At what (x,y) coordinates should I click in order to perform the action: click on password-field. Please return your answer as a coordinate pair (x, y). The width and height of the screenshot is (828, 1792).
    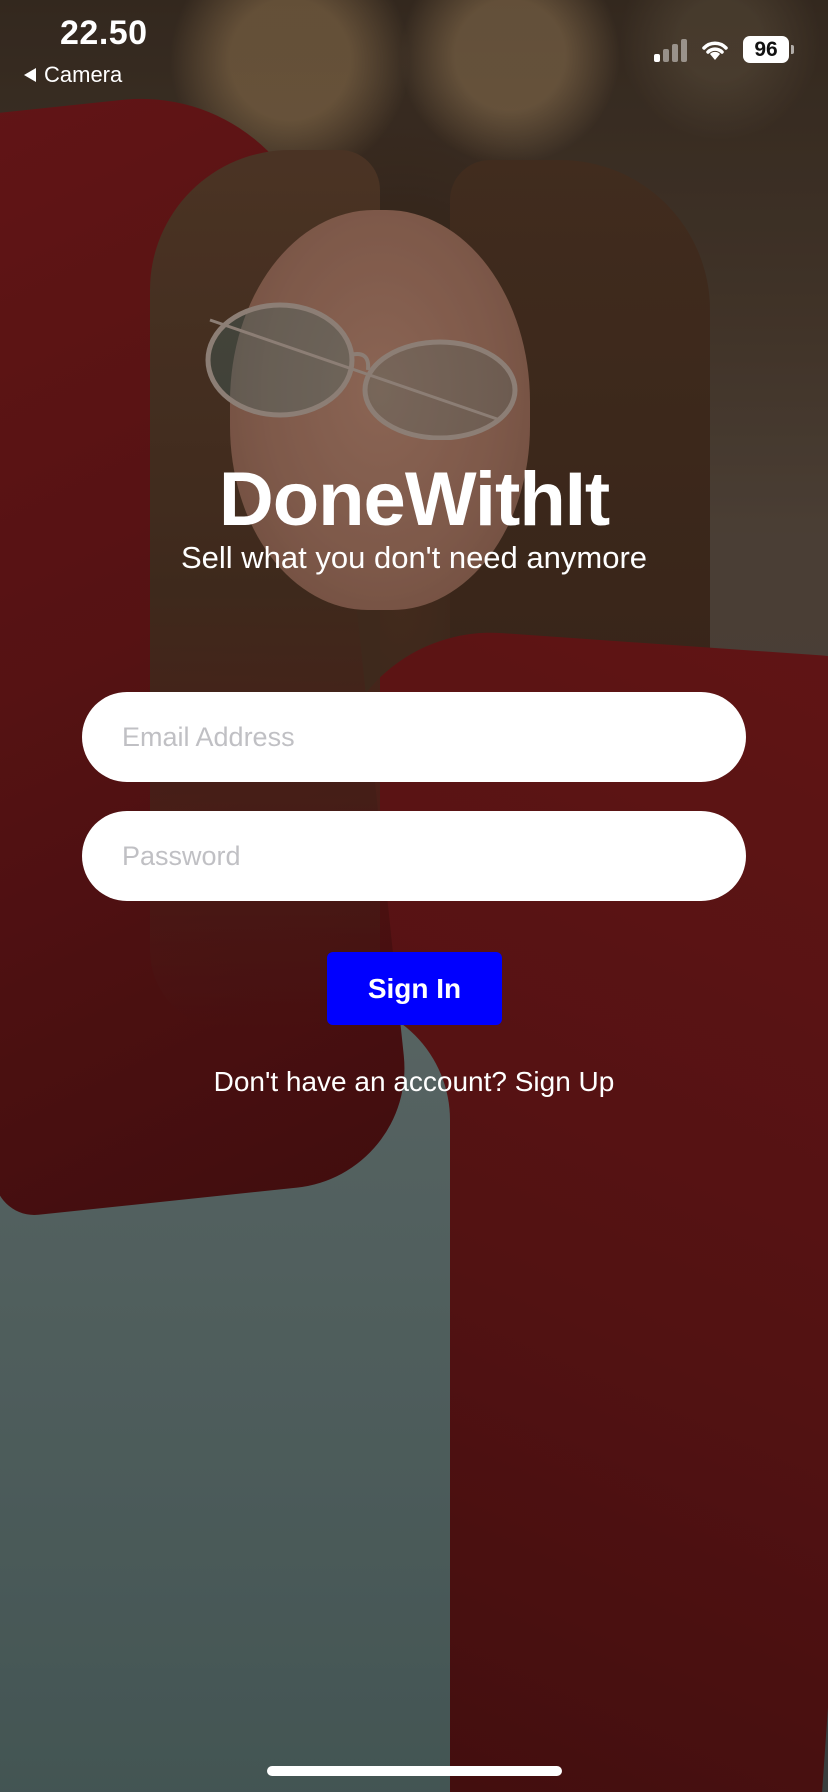
    Looking at the image, I should click on (414, 856).